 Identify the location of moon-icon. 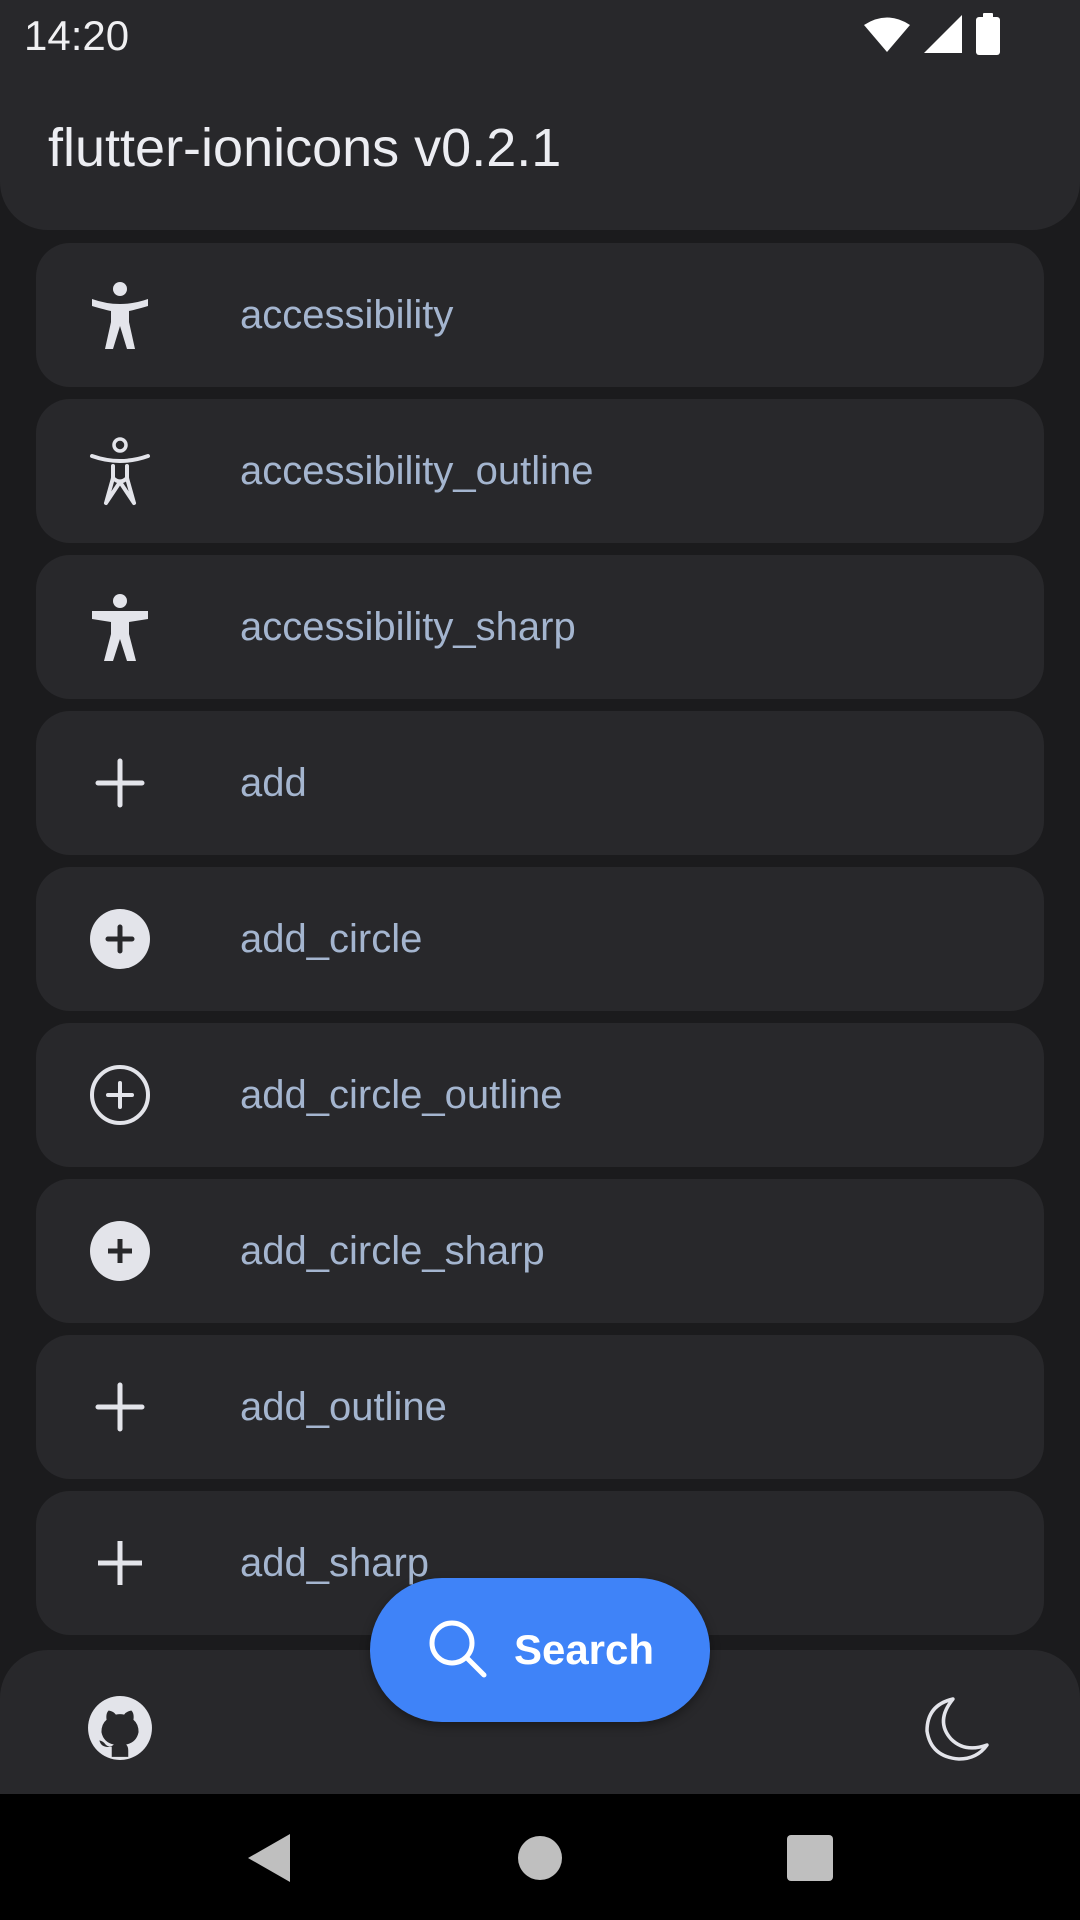
(958, 1728).